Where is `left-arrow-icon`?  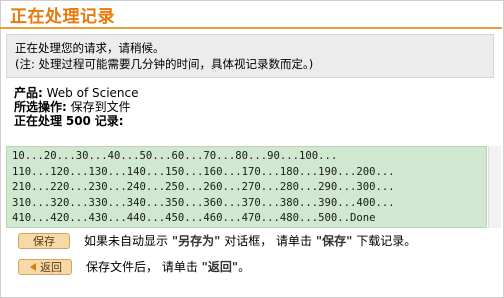
left-arrow-icon is located at coordinates (33, 266).